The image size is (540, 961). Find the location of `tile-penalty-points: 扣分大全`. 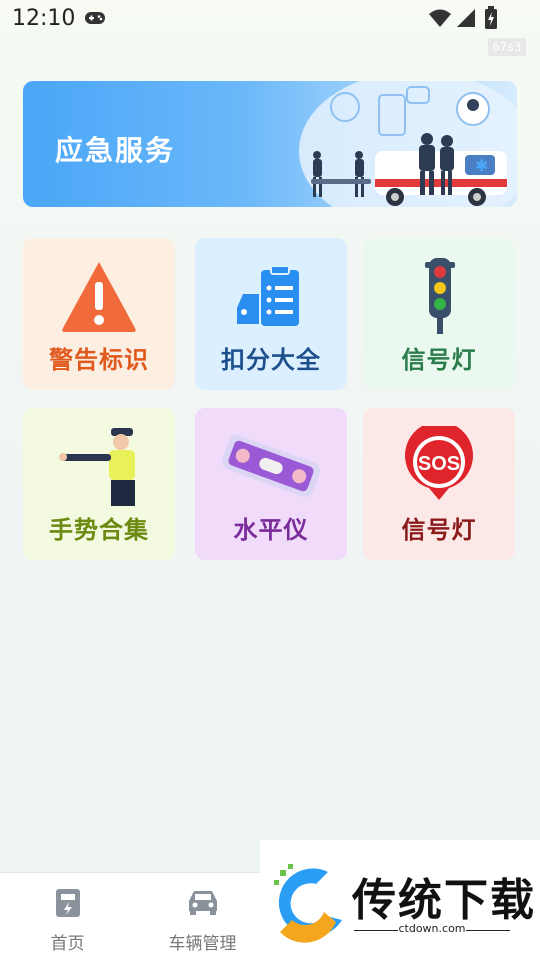

tile-penalty-points: 扣分大全 is located at coordinates (271, 314).